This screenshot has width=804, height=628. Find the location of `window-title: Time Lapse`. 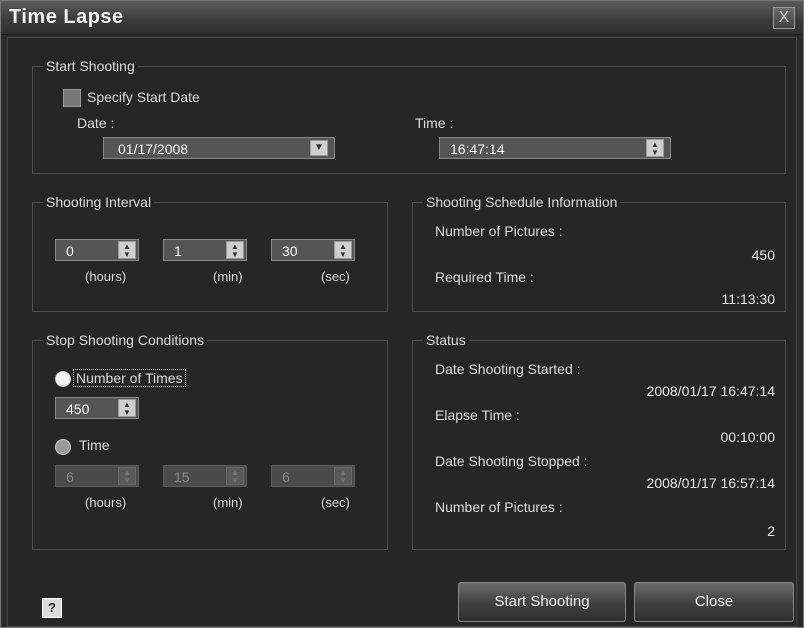

window-title: Time Lapse is located at coordinates (66, 17).